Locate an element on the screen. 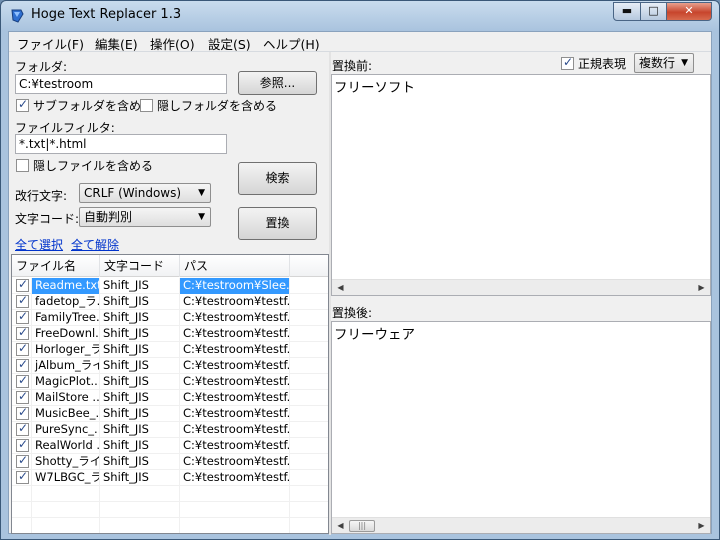  chevron-down-icon: ▼ is located at coordinates (684, 63).